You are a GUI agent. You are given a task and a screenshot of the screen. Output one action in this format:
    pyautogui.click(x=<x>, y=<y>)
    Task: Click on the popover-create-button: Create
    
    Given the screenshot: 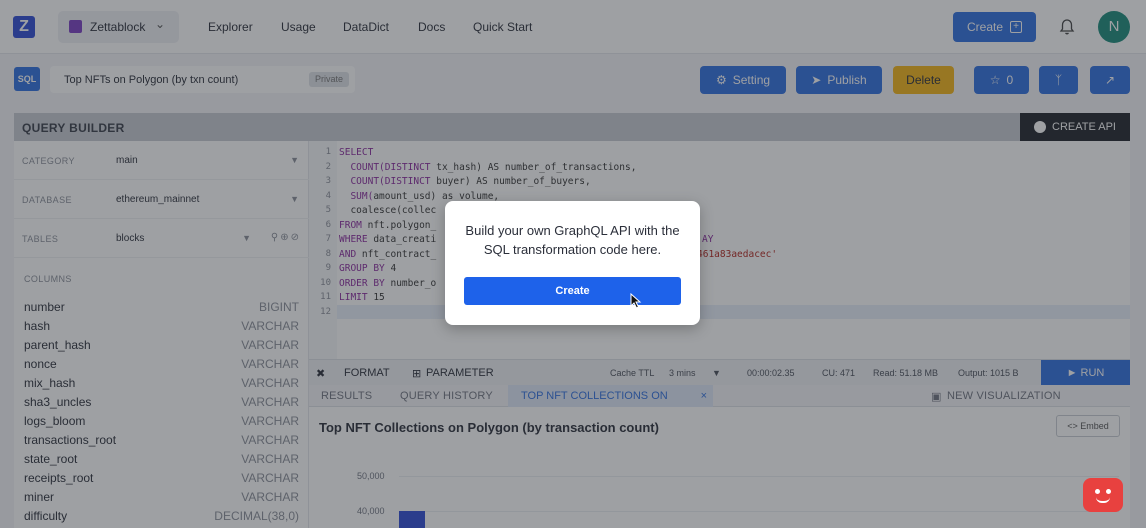 What is the action you would take?
    pyautogui.click(x=572, y=291)
    